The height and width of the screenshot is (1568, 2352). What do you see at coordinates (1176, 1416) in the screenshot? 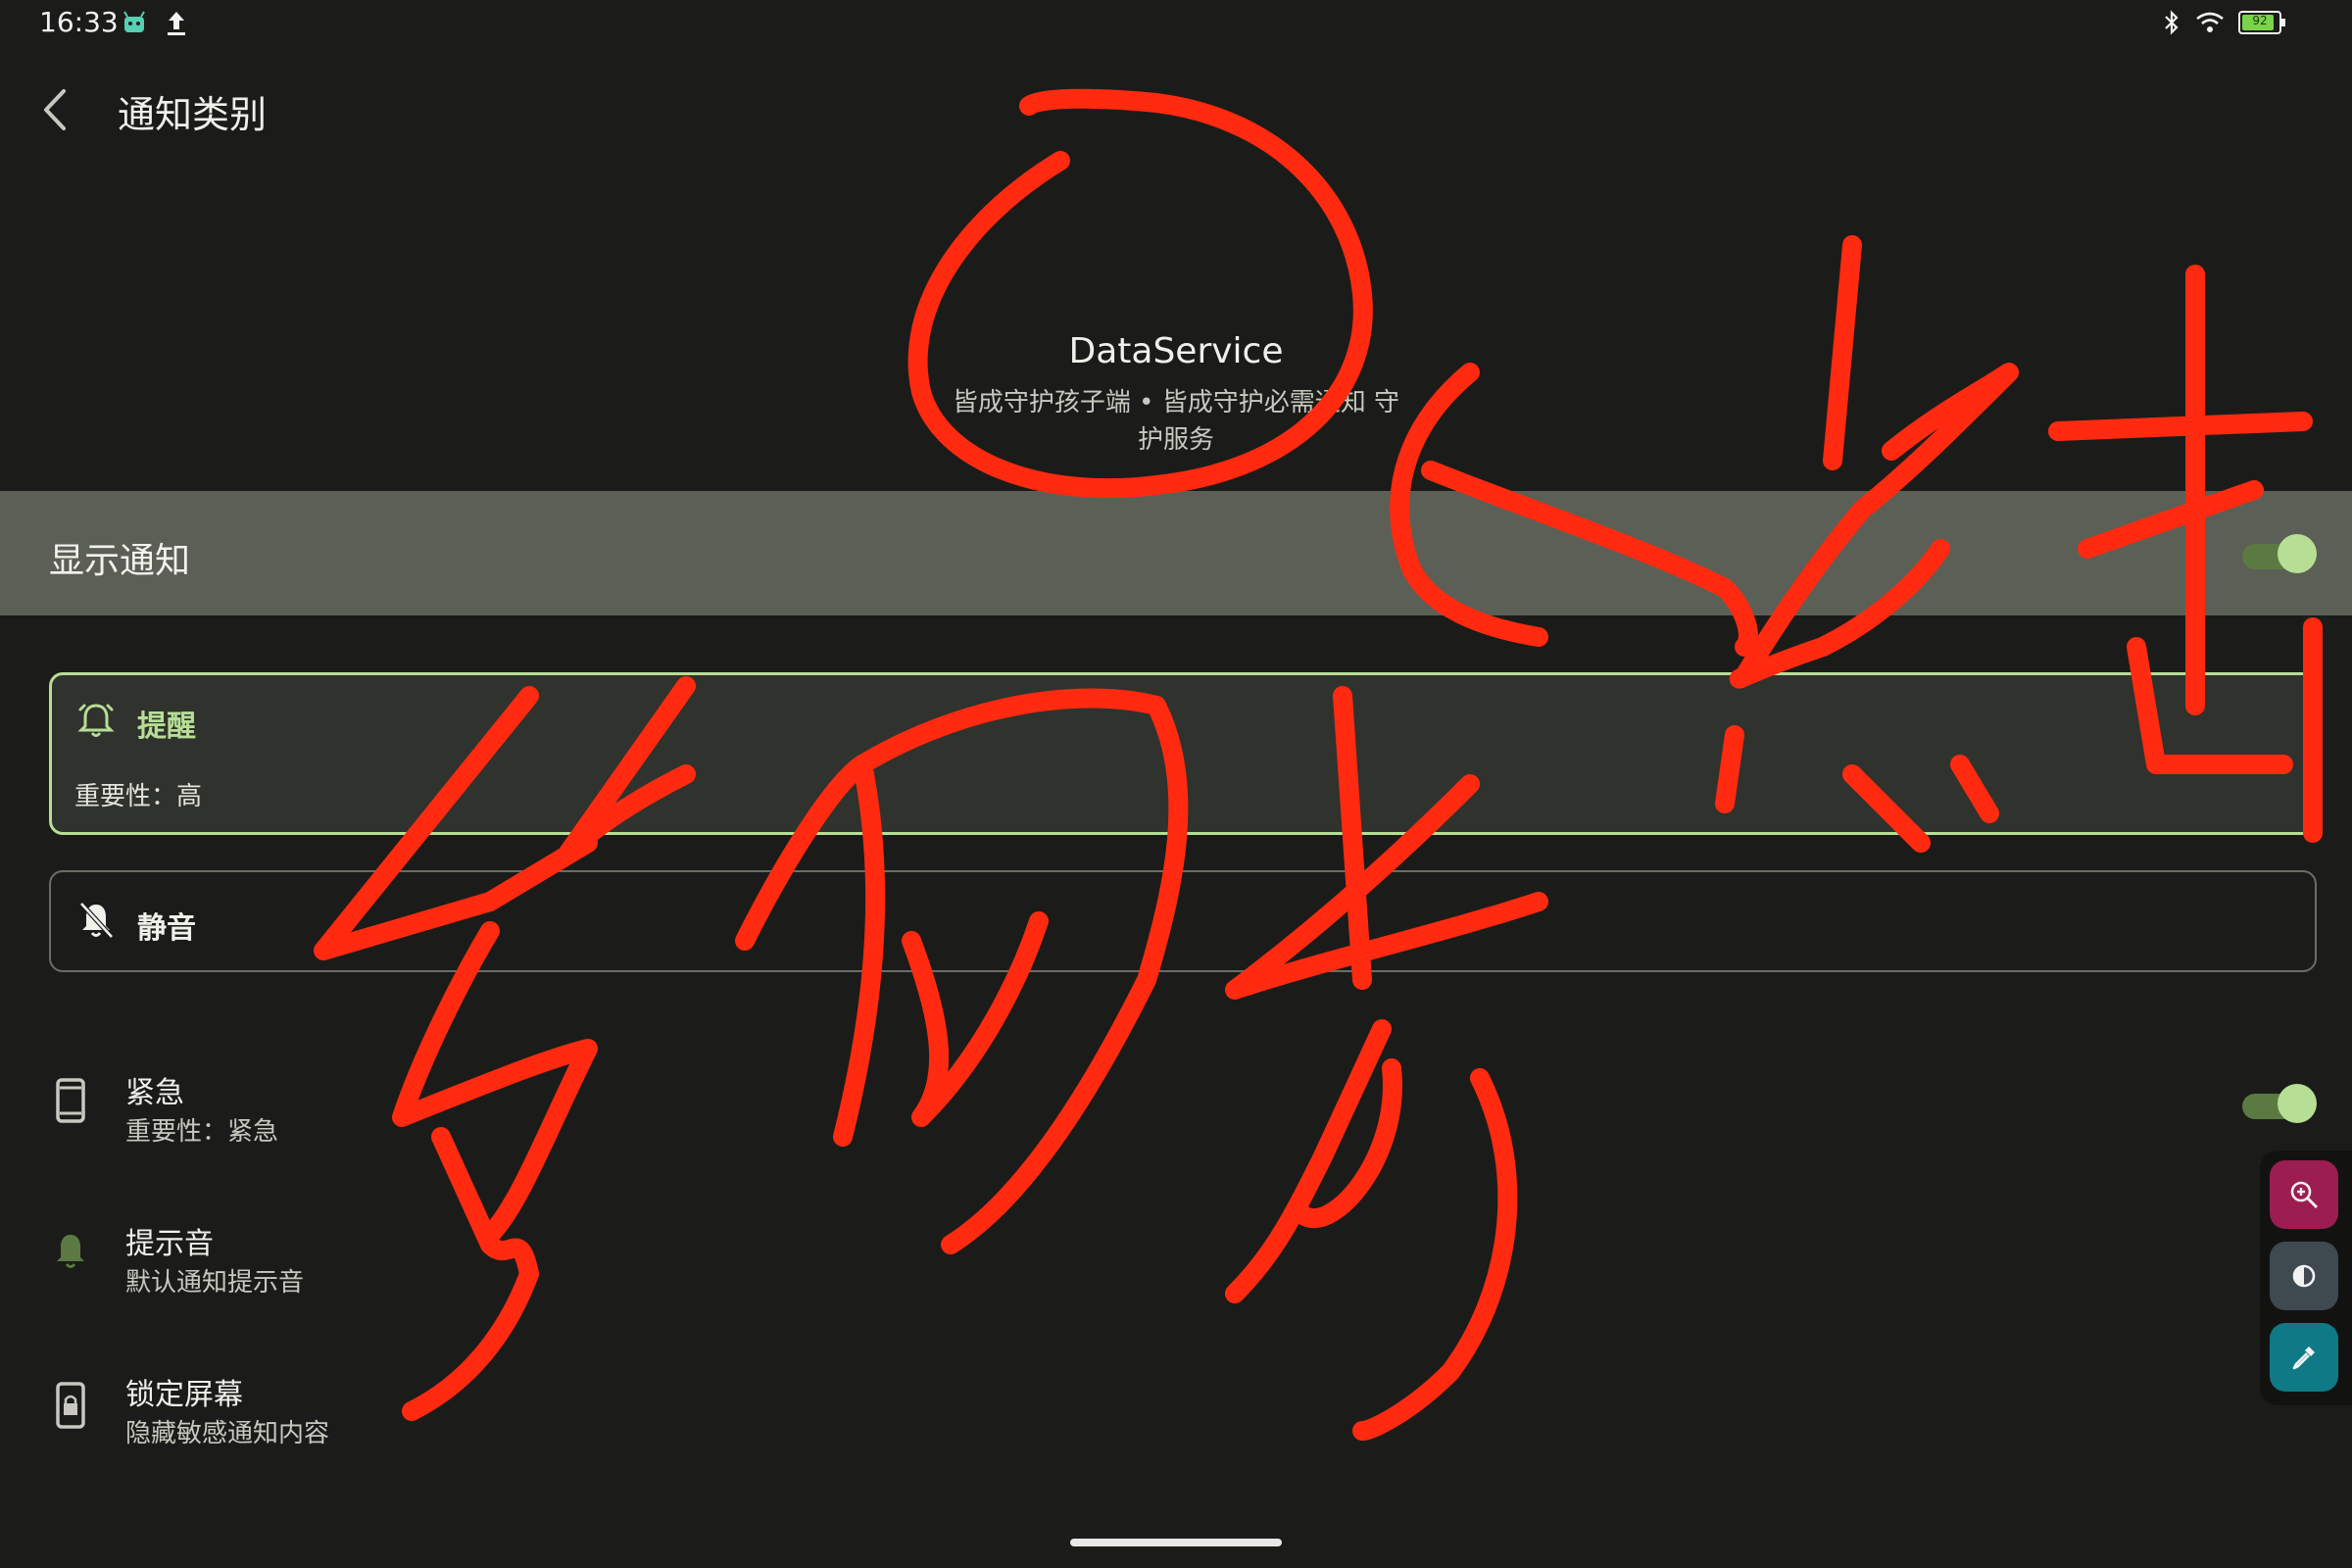
I see `list-item-lock-screen` at bounding box center [1176, 1416].